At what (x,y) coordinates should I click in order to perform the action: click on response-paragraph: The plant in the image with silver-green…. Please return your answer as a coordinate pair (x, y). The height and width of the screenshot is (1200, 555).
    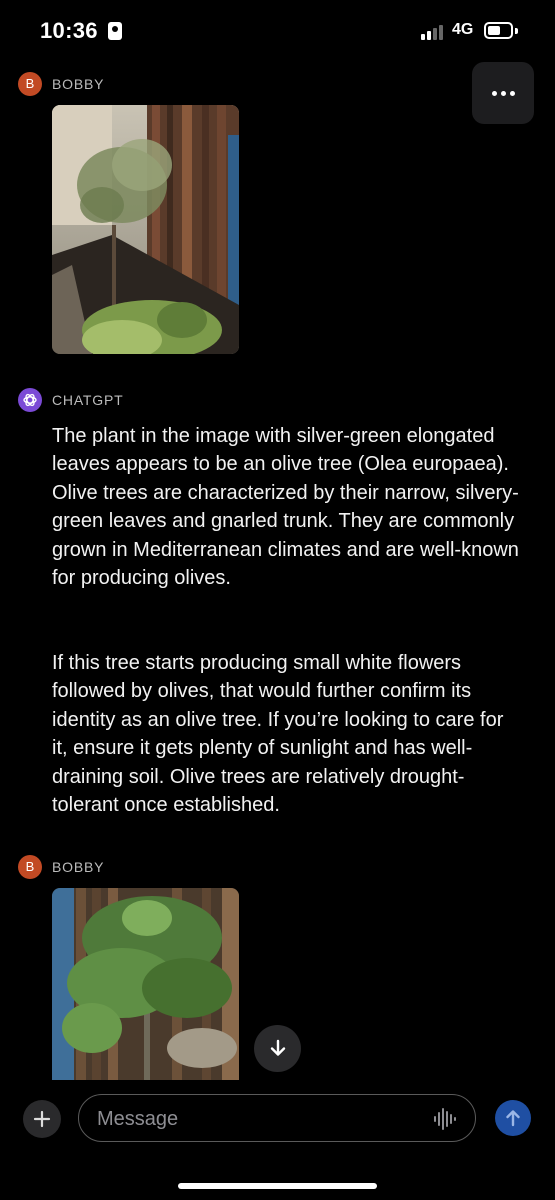
    Looking at the image, I should click on (285, 507).